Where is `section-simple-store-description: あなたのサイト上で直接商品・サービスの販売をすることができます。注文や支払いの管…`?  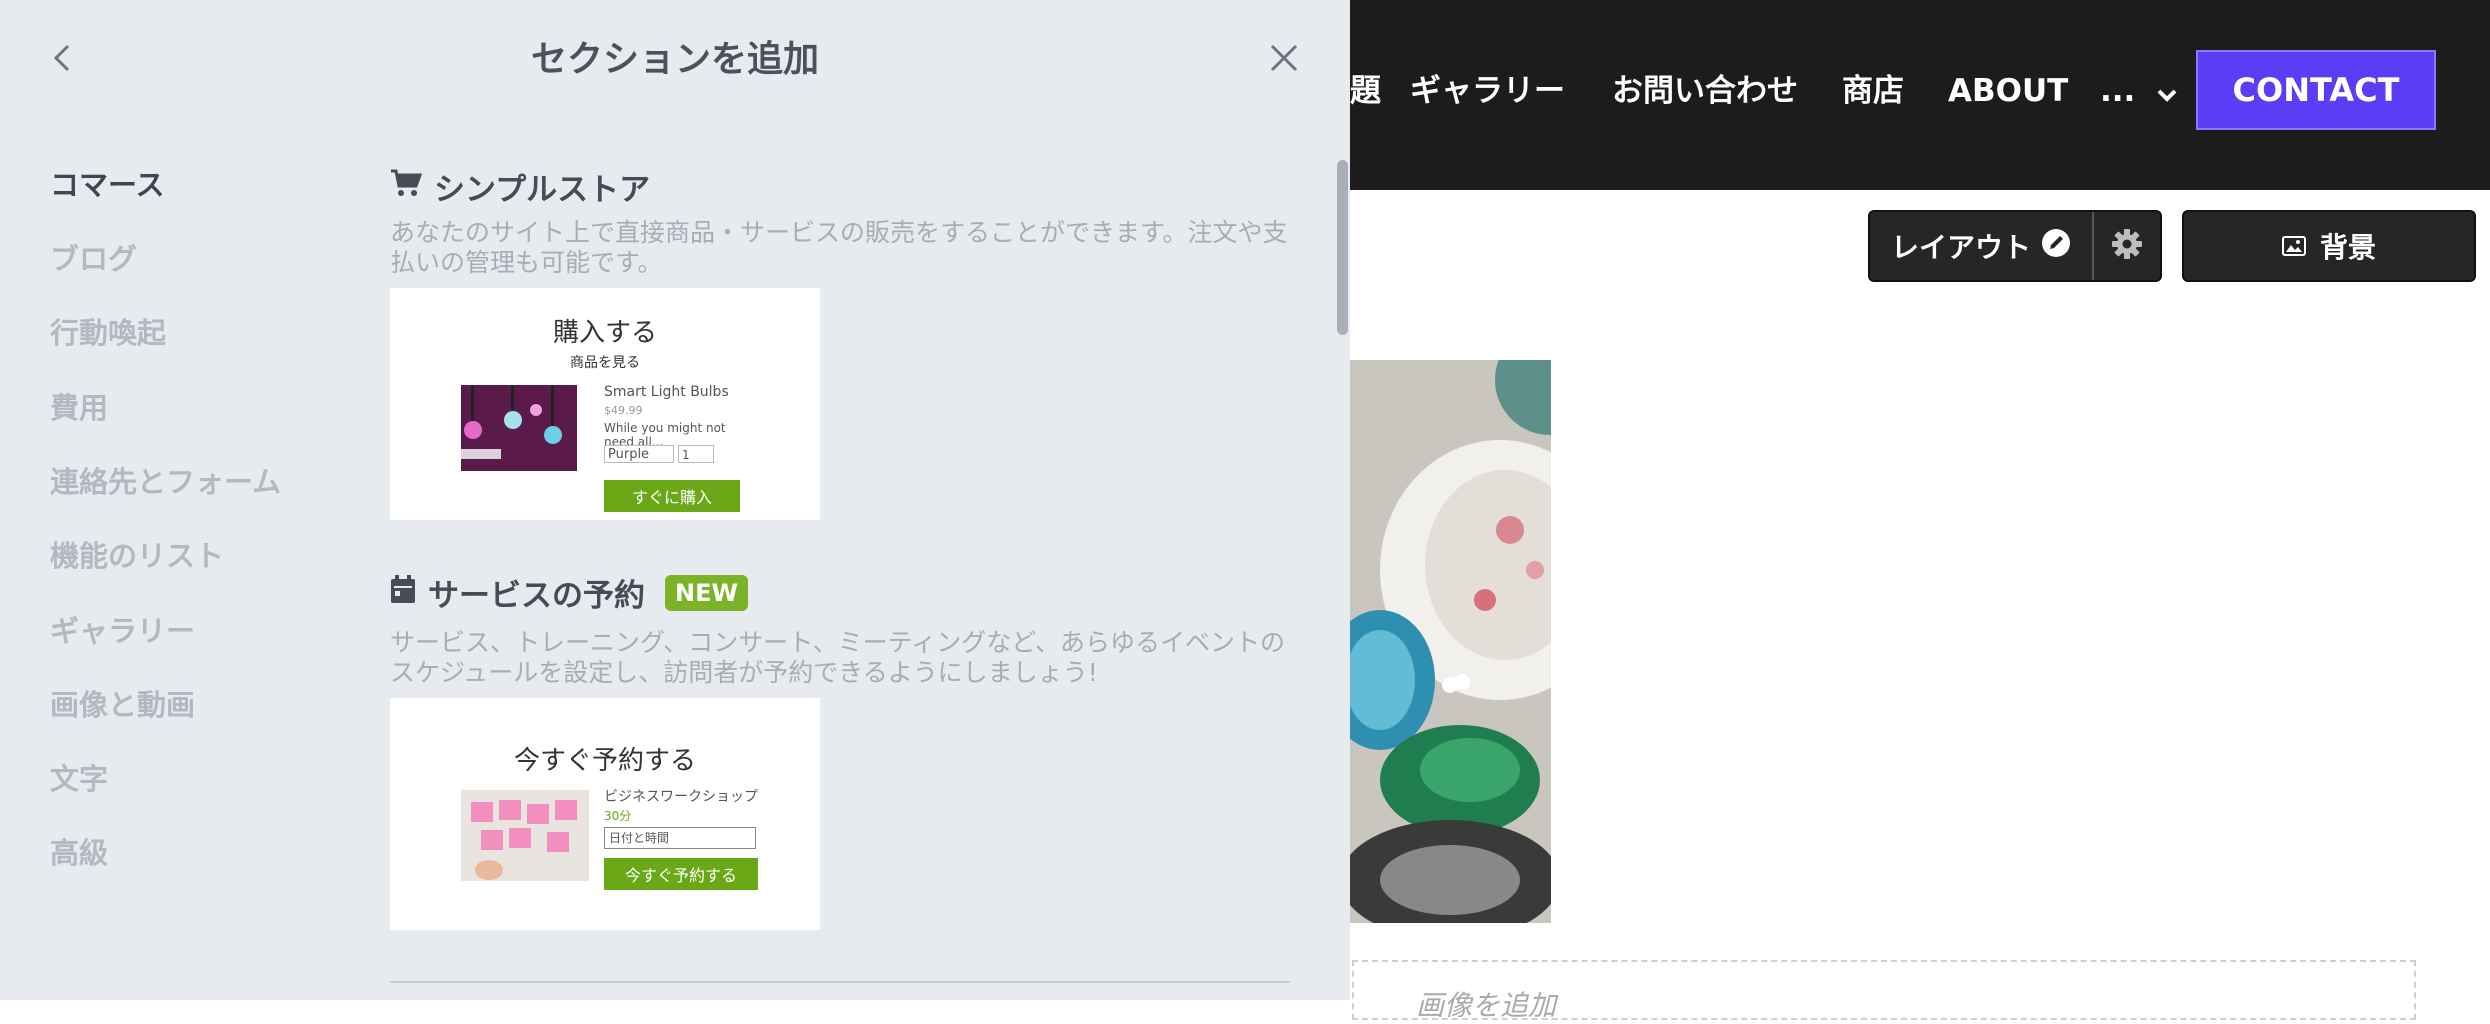 section-simple-store-description: あなたのサイト上で直接商品・サービスの販売をすることができます。注文や支払いの管… is located at coordinates (839, 247).